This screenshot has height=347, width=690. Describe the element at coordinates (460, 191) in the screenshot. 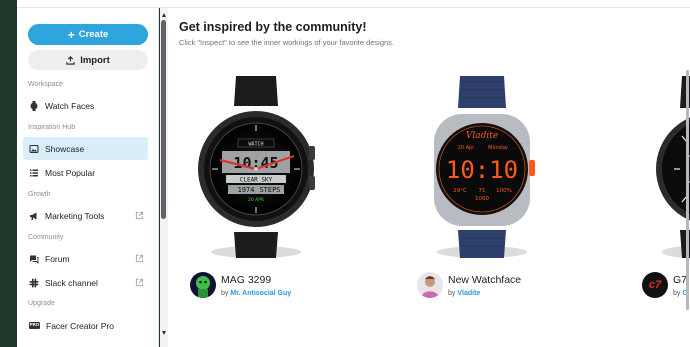

I see `watch-face-temp: 29°C` at that location.